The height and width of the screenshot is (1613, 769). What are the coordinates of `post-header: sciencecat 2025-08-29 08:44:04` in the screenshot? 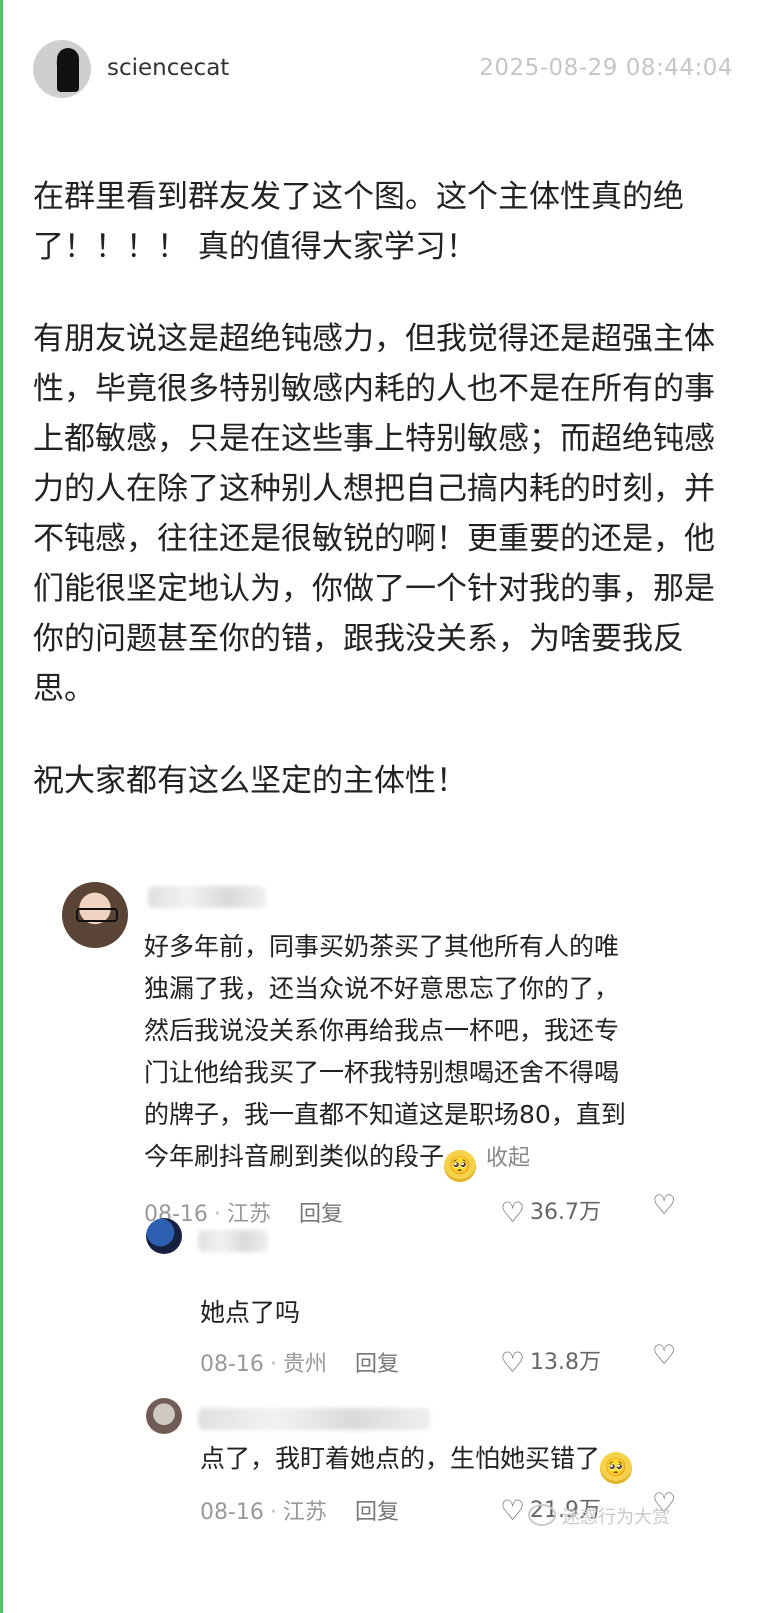 It's located at (383, 69).